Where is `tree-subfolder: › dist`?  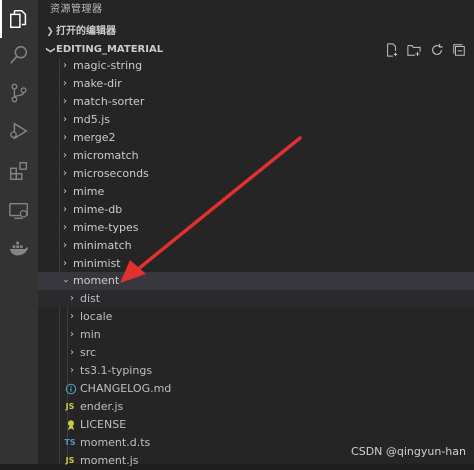
tree-subfolder: › dist is located at coordinates (256, 299).